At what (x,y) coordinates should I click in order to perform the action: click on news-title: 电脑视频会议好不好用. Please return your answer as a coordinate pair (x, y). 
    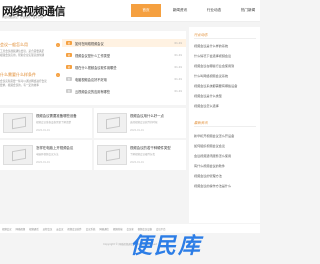
    Looking at the image, I should click on (124, 79).